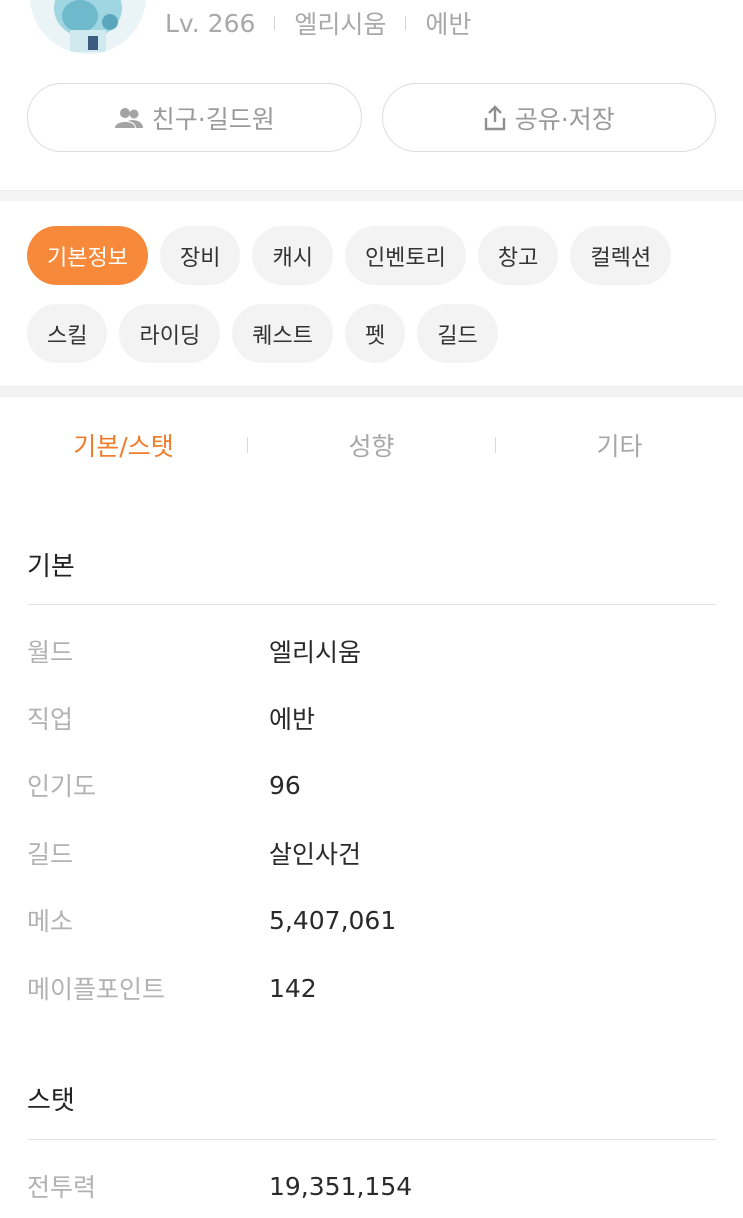 This screenshot has width=743, height=1218. Describe the element at coordinates (50, 921) in the screenshot. I see `info-label: 메소` at that location.